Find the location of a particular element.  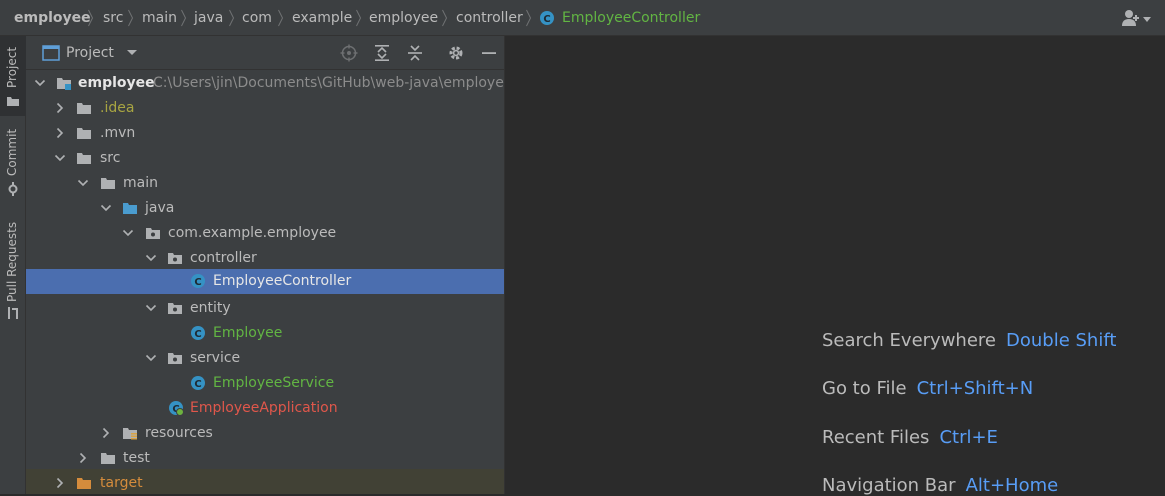

tree-label: EmployeeService is located at coordinates (274, 383).